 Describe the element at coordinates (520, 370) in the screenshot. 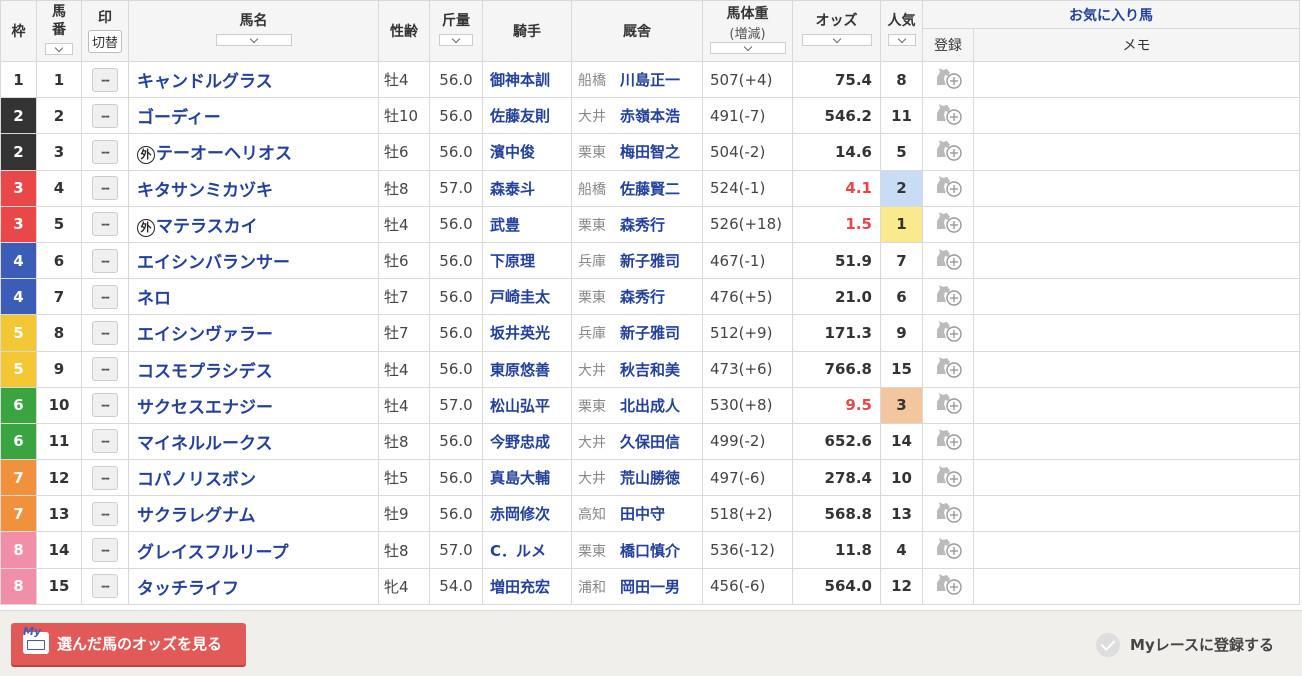

I see `jockey-link: 東原悠善` at that location.